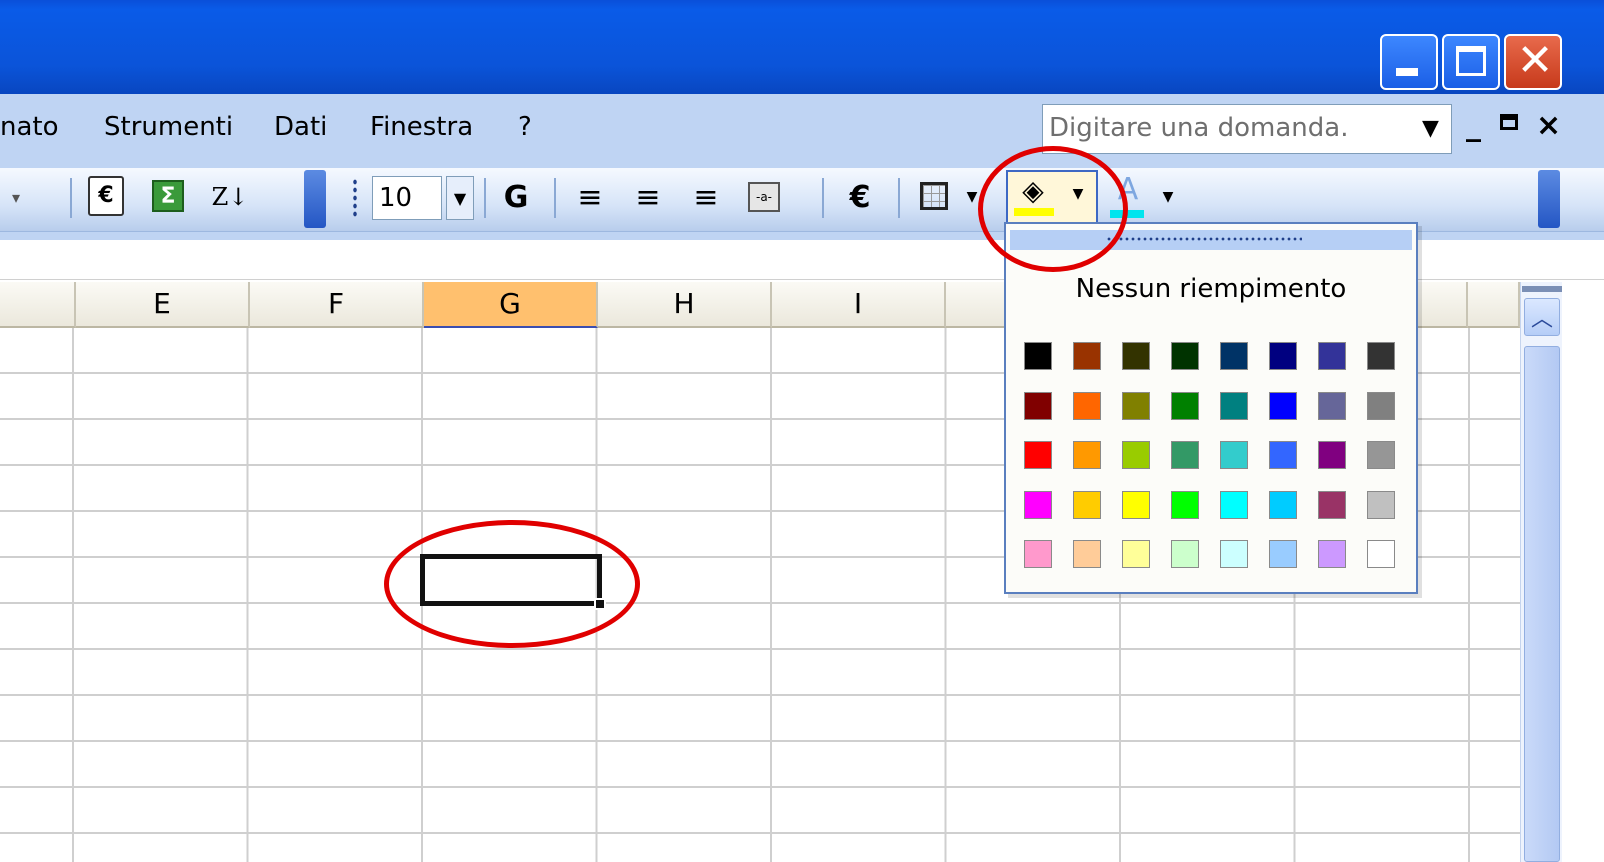  What do you see at coordinates (764, 197) in the screenshot?
I see `merge-center-button: -a-` at bounding box center [764, 197].